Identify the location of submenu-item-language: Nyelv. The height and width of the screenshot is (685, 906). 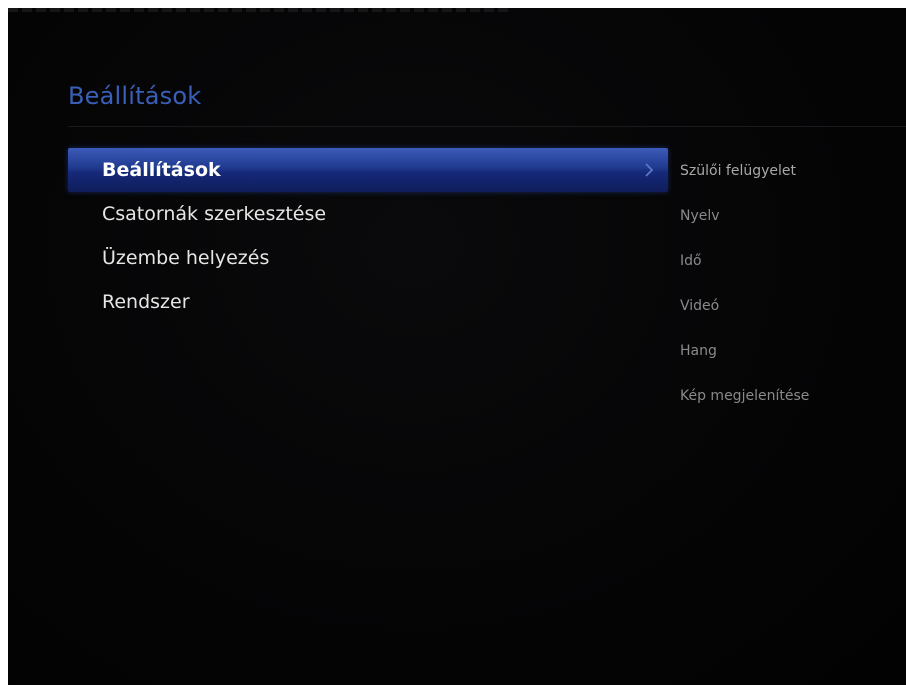
(790, 215).